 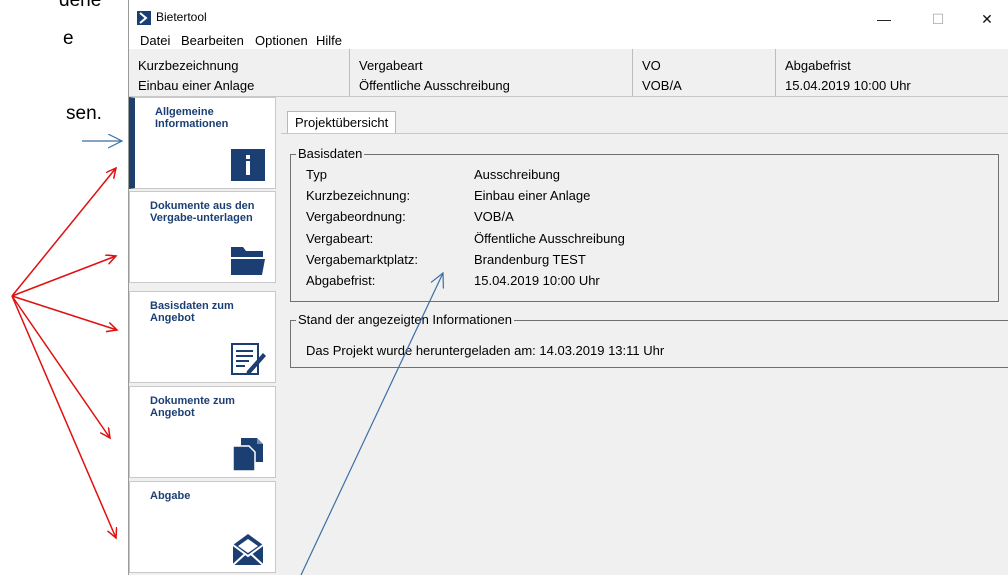 What do you see at coordinates (155, 40) in the screenshot?
I see `menu-datei: Datei` at bounding box center [155, 40].